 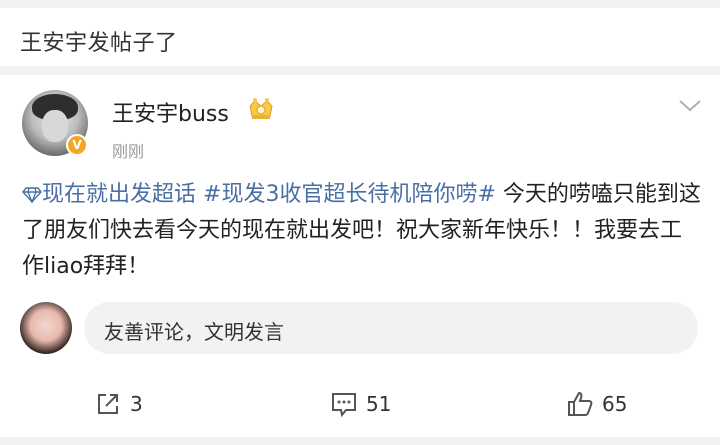 What do you see at coordinates (77, 145) in the screenshot?
I see `verified-badge: V` at bounding box center [77, 145].